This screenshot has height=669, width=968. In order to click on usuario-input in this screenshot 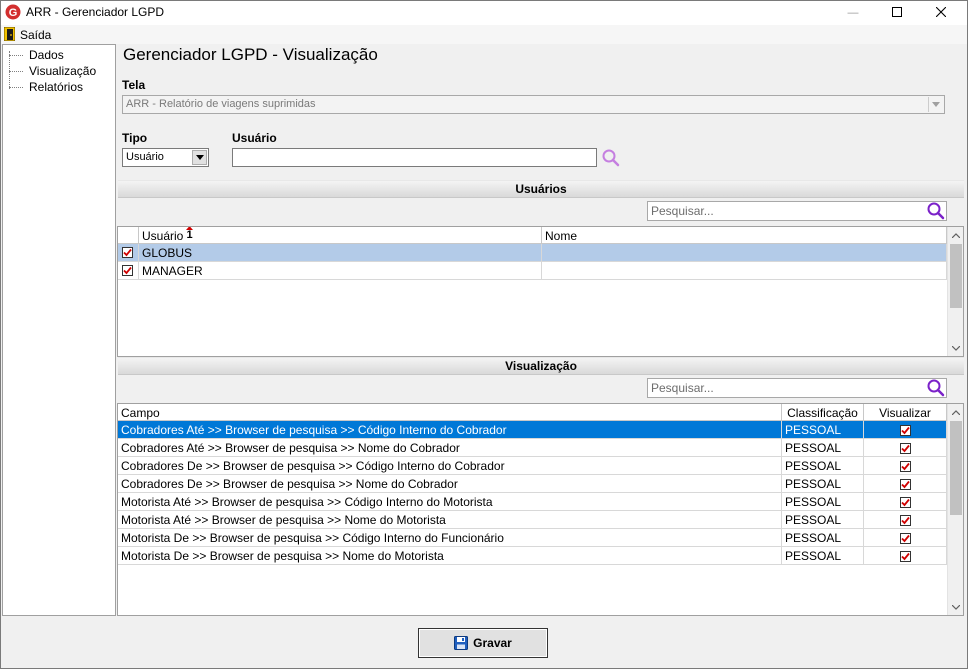, I will do `click(414, 157)`.